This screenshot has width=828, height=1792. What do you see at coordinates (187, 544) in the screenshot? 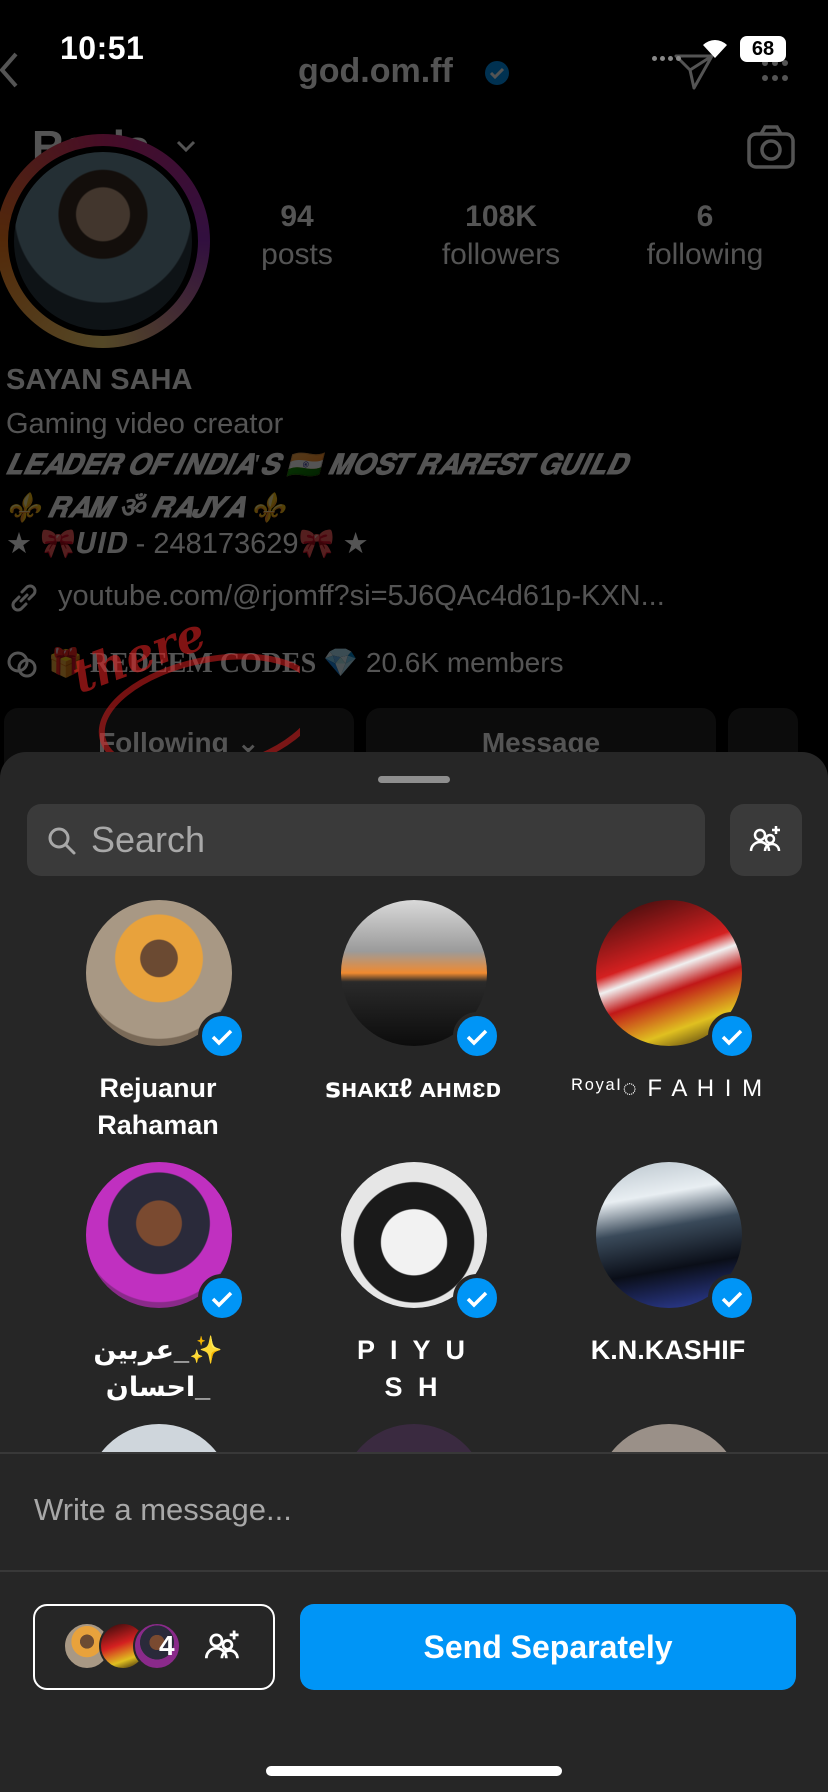
I see `profile-bio-line: ★ 🎀𝑼𝑰𝑫 - 248173629🎀 ★` at bounding box center [187, 544].